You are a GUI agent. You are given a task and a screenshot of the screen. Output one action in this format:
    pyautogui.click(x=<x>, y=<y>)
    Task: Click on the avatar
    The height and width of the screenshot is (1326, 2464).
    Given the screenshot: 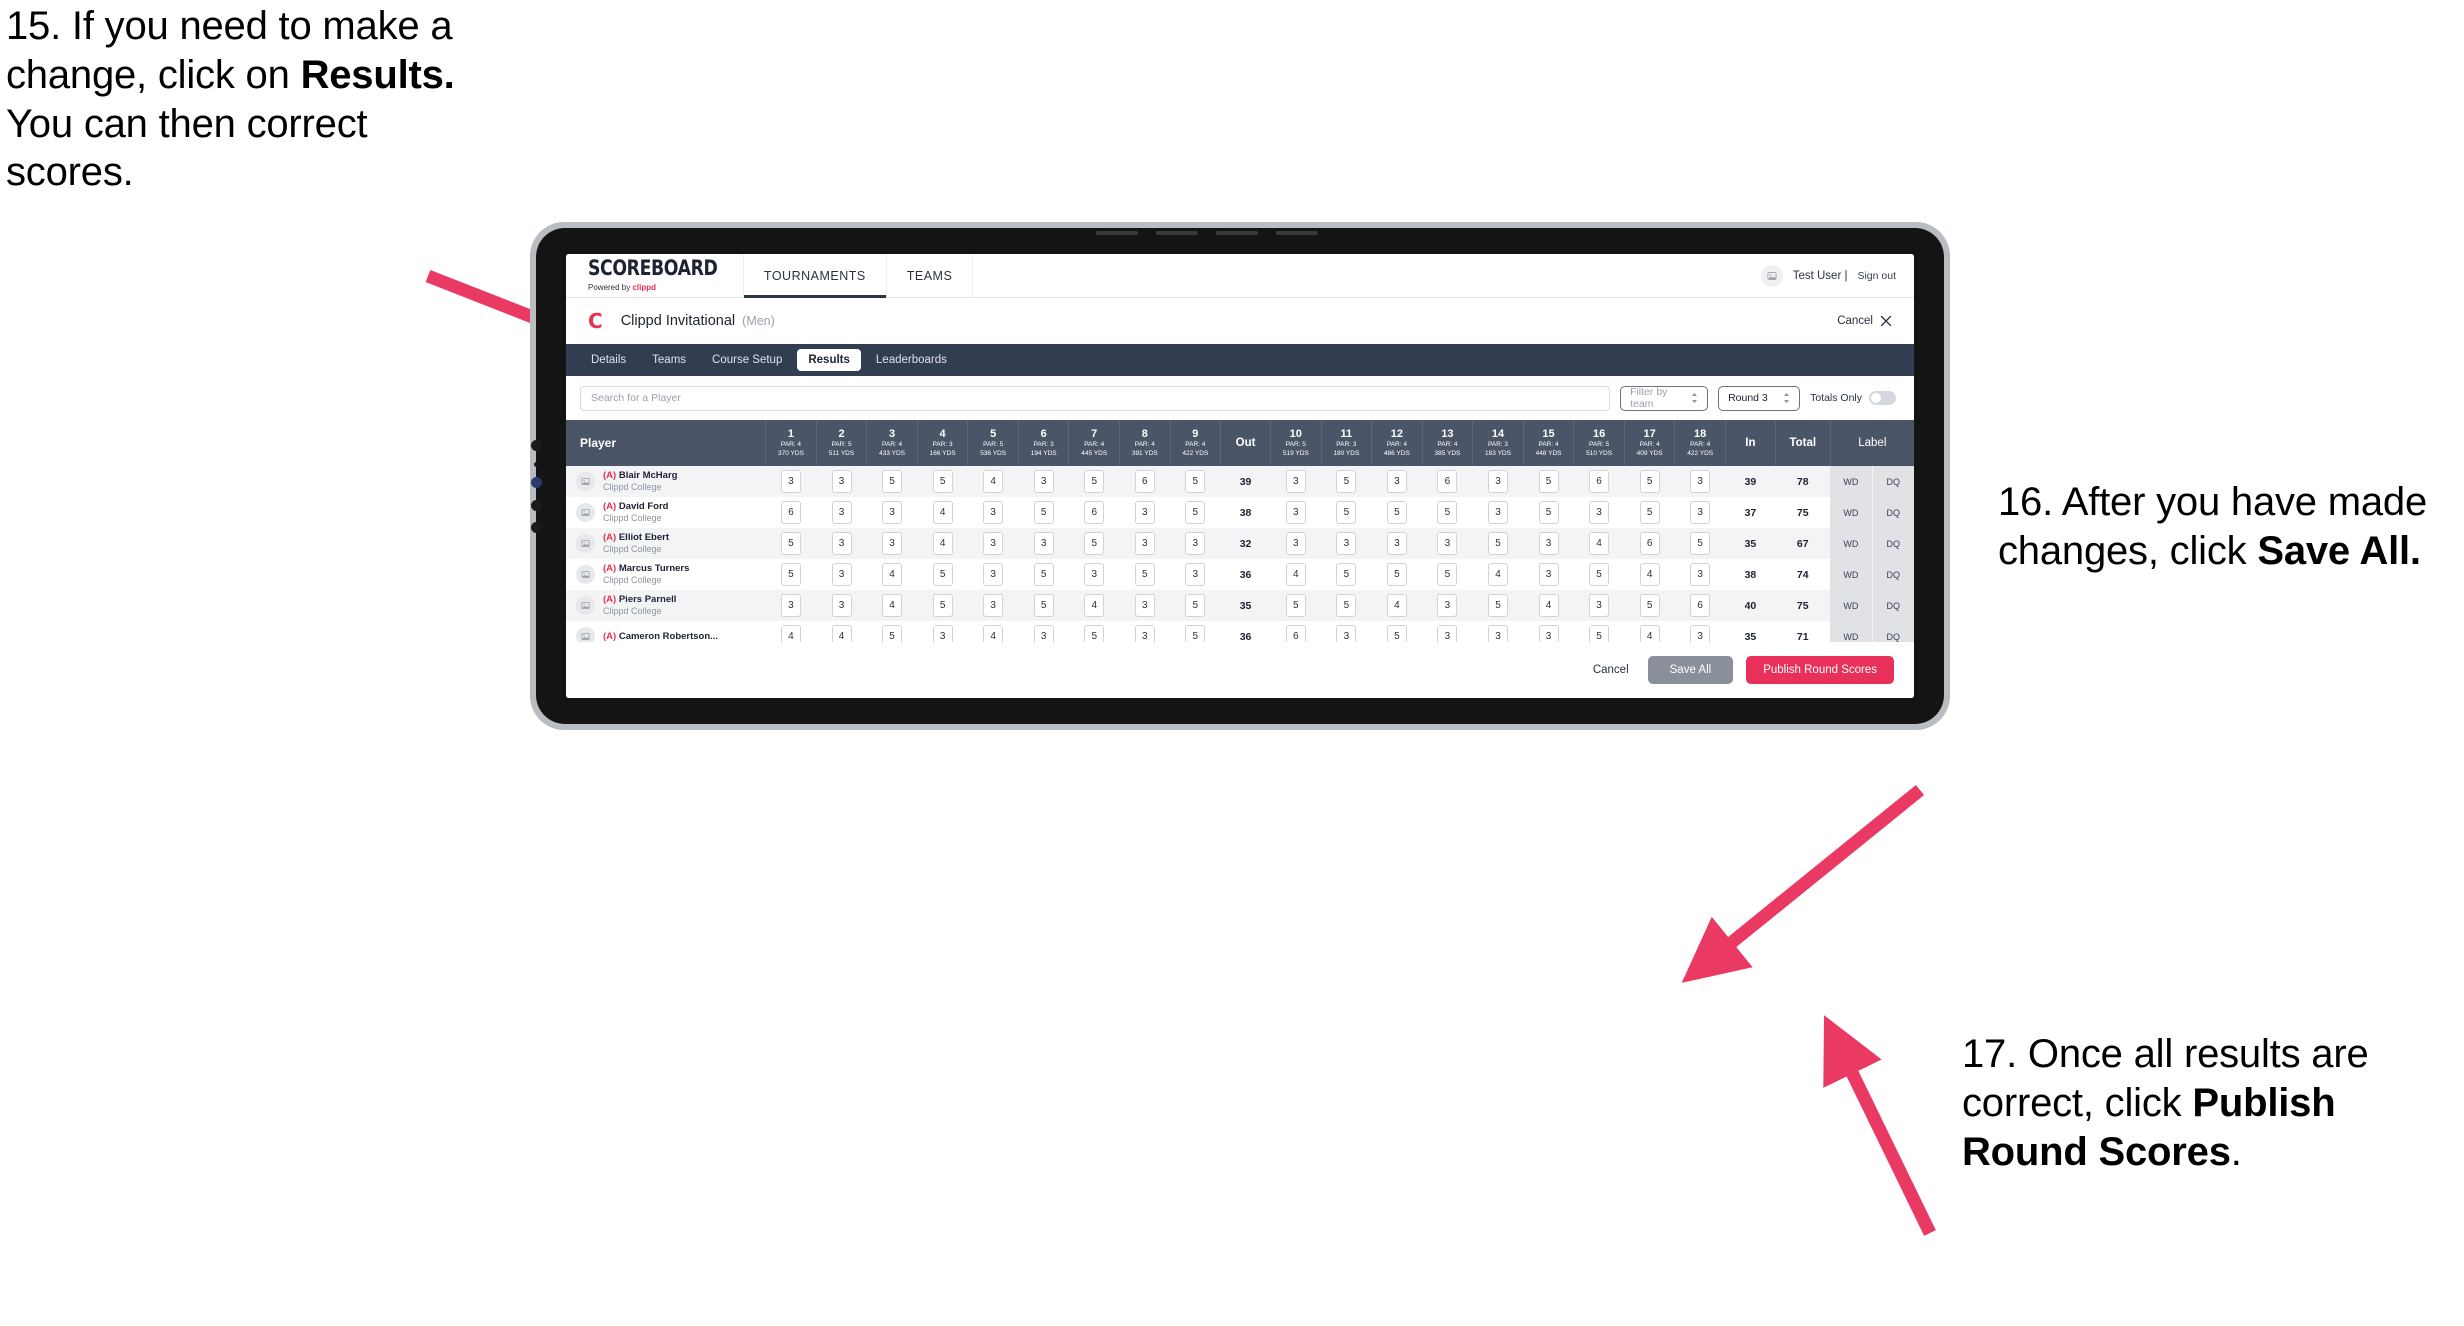 What is the action you would take?
    pyautogui.click(x=1771, y=275)
    